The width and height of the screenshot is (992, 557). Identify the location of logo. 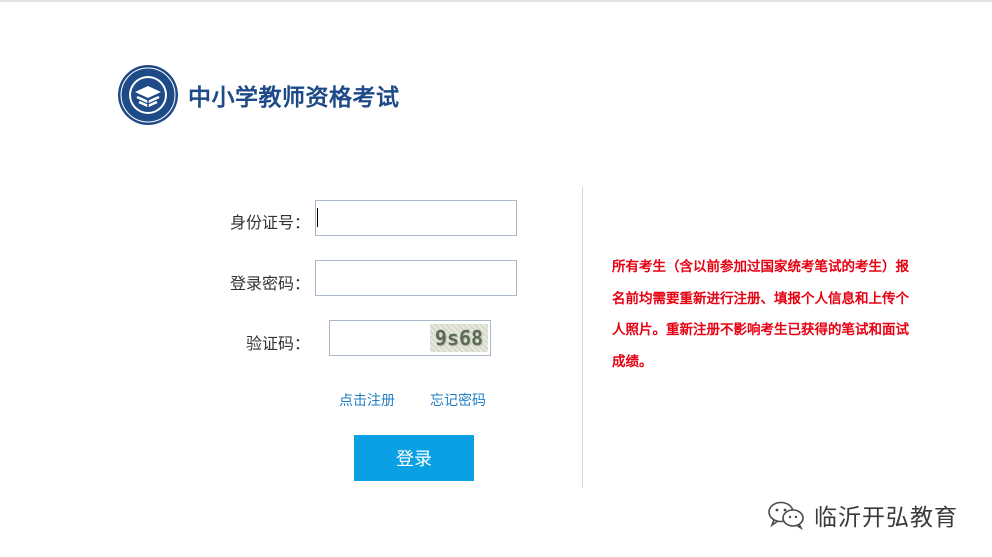
(148, 95).